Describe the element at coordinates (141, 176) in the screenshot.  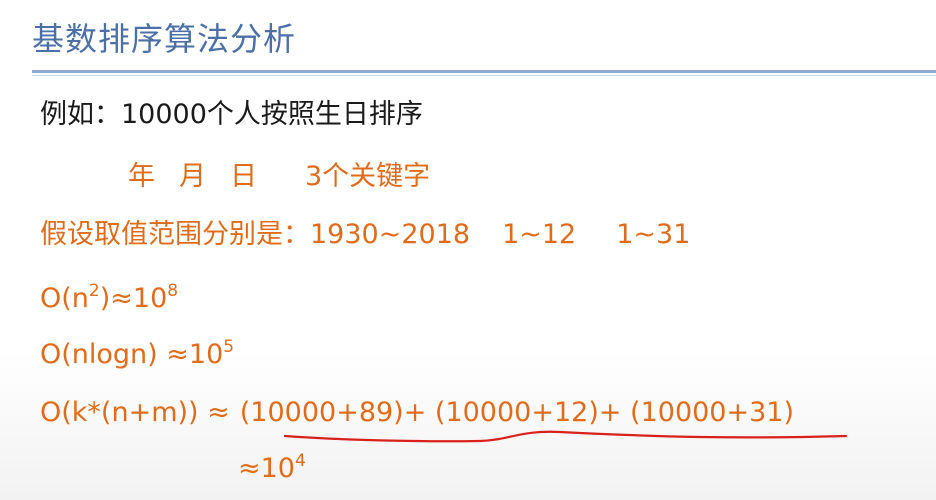
I see `key-year: 年` at that location.